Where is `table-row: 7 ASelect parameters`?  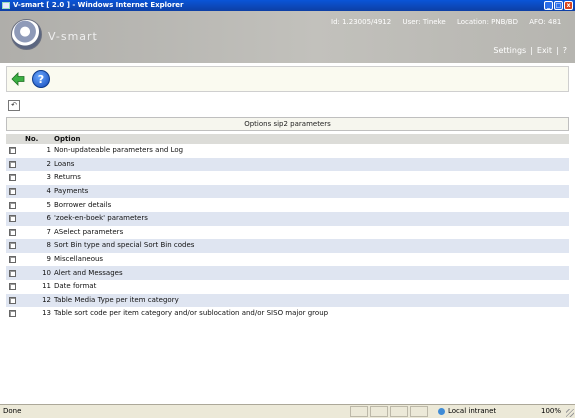 table-row: 7 ASelect parameters is located at coordinates (287, 232).